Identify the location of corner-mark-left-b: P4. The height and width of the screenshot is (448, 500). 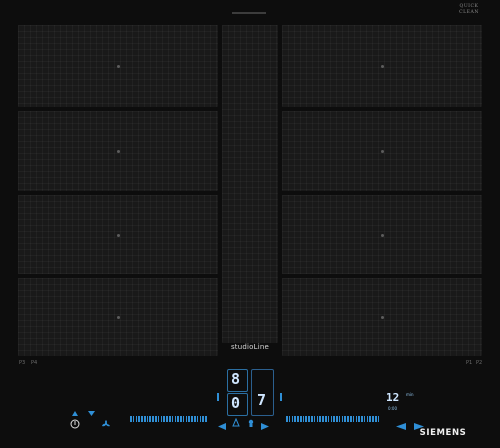
(34, 363).